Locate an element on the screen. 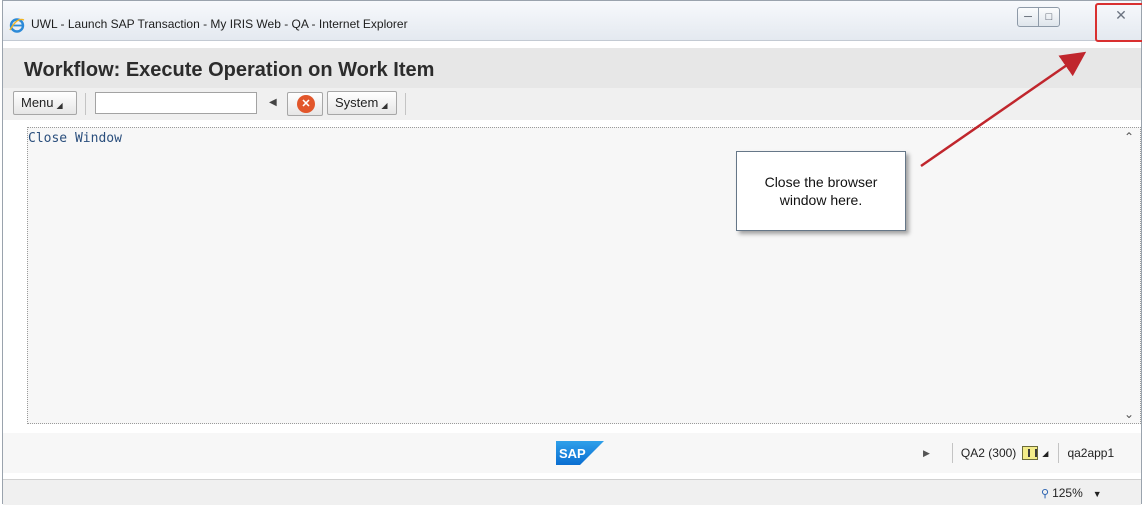 This screenshot has height=505, width=1142. sap-logo: SAP is located at coordinates (580, 453).